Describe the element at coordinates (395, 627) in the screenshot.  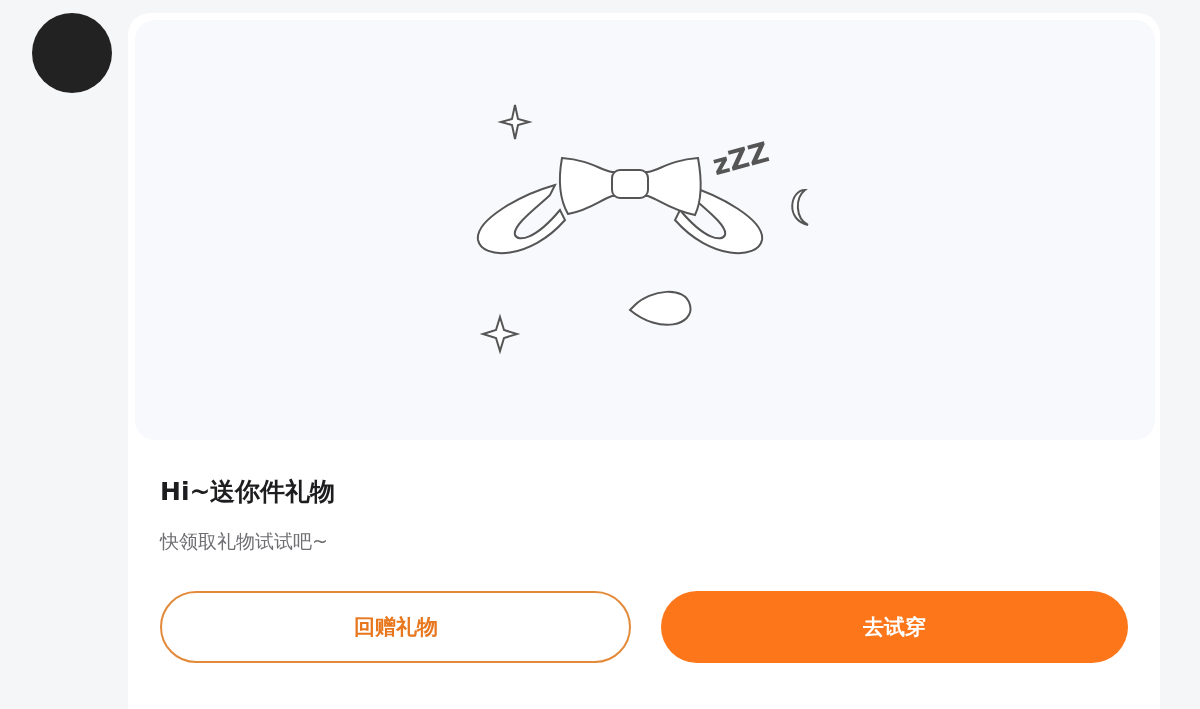
I see `return-gift-button: 回赠礼物` at that location.